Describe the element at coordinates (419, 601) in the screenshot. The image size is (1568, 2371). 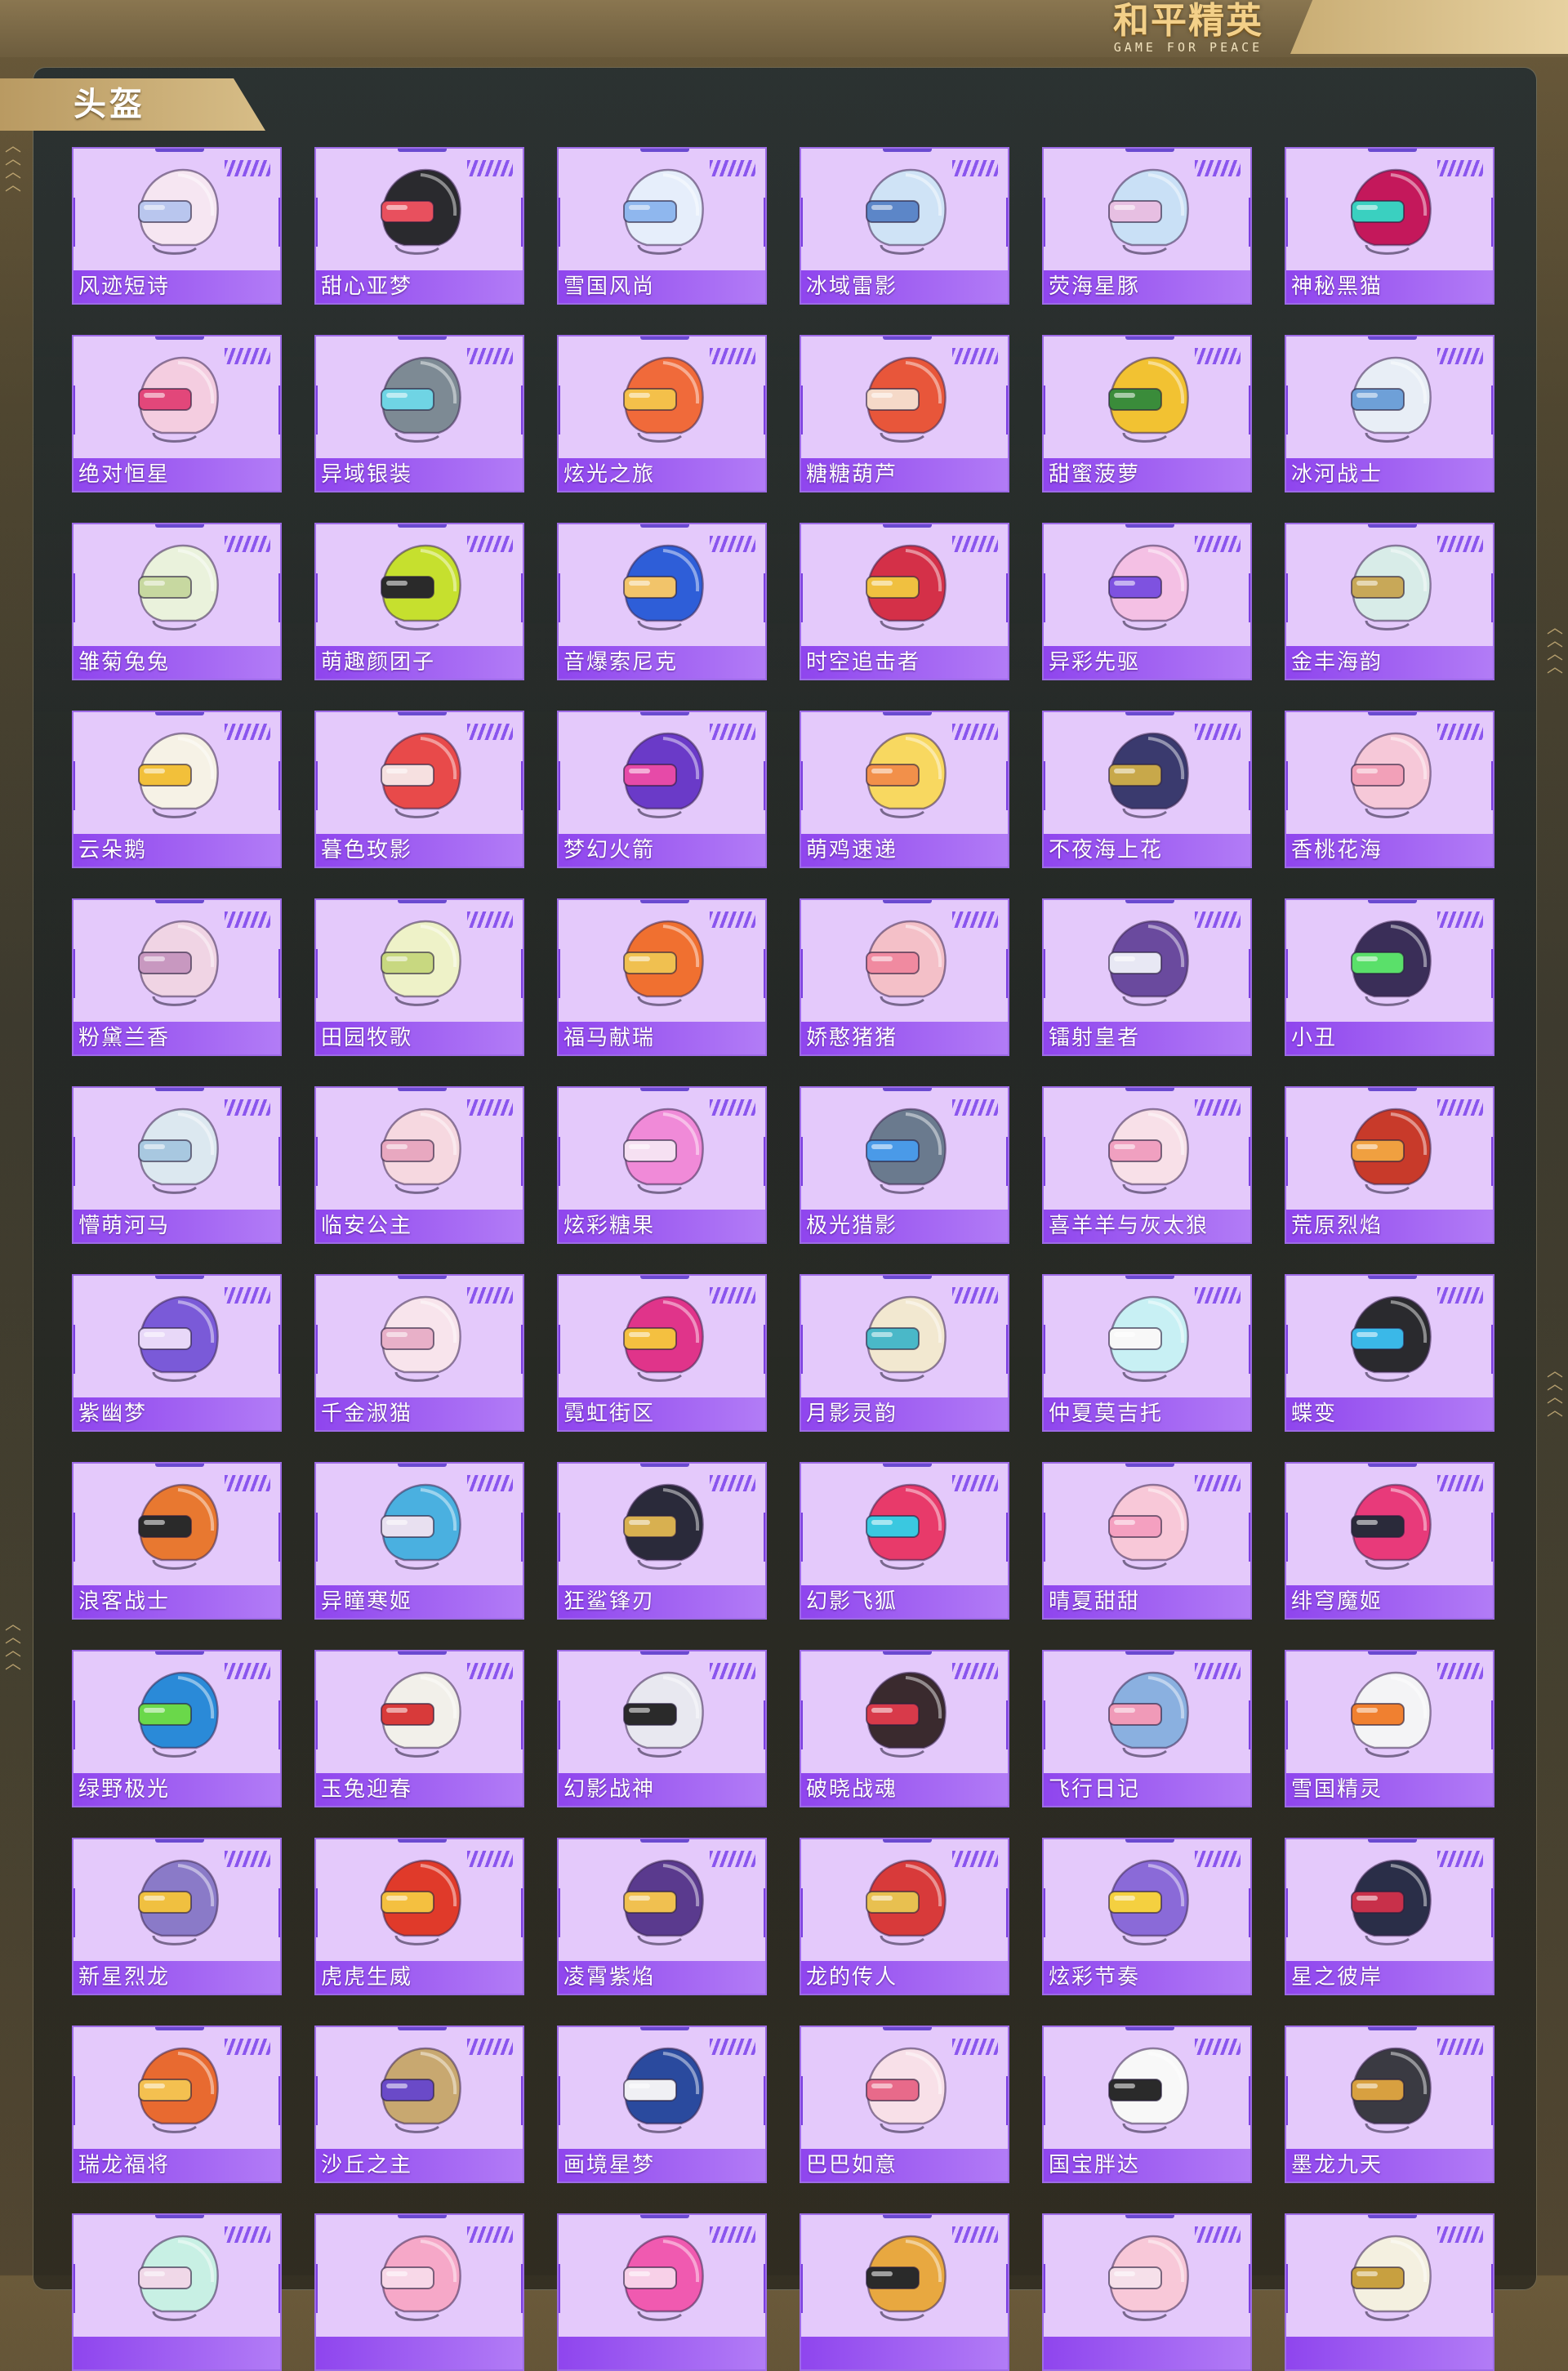
I see `helmet-card: 萌趣颜团子` at that location.